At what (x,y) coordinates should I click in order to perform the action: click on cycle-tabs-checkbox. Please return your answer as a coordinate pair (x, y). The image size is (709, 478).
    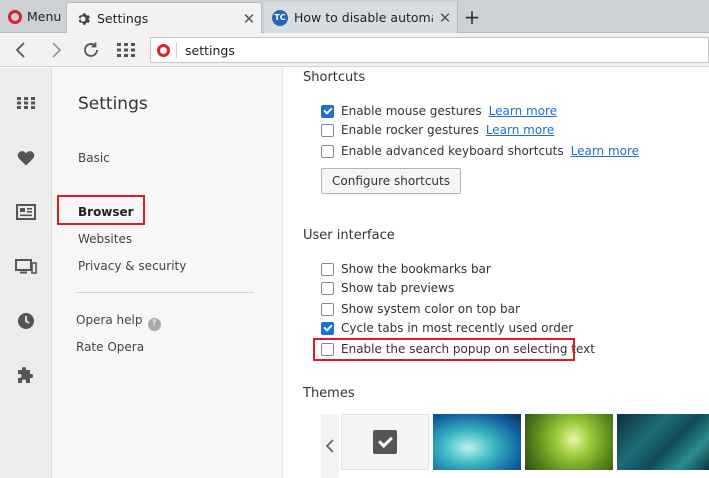
    Looking at the image, I should click on (327, 328).